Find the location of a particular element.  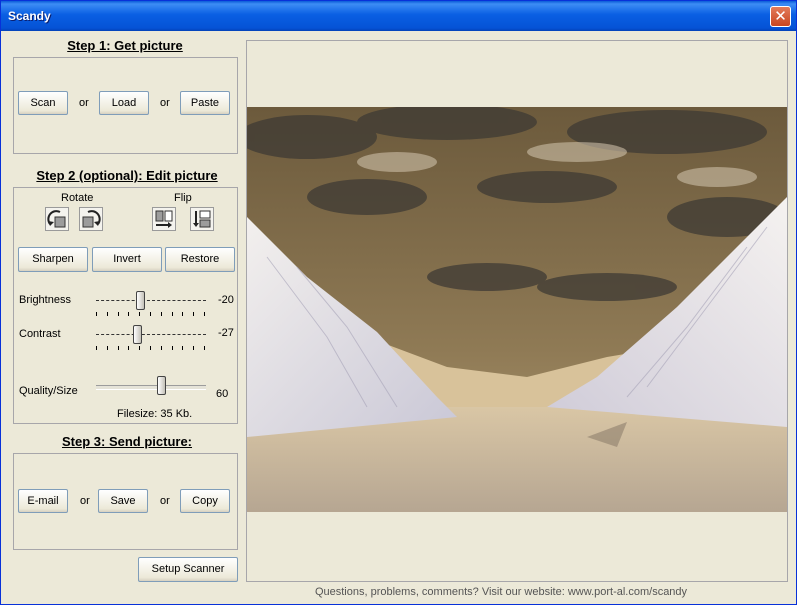

sharpen-button: Sharpen is located at coordinates (53, 259).